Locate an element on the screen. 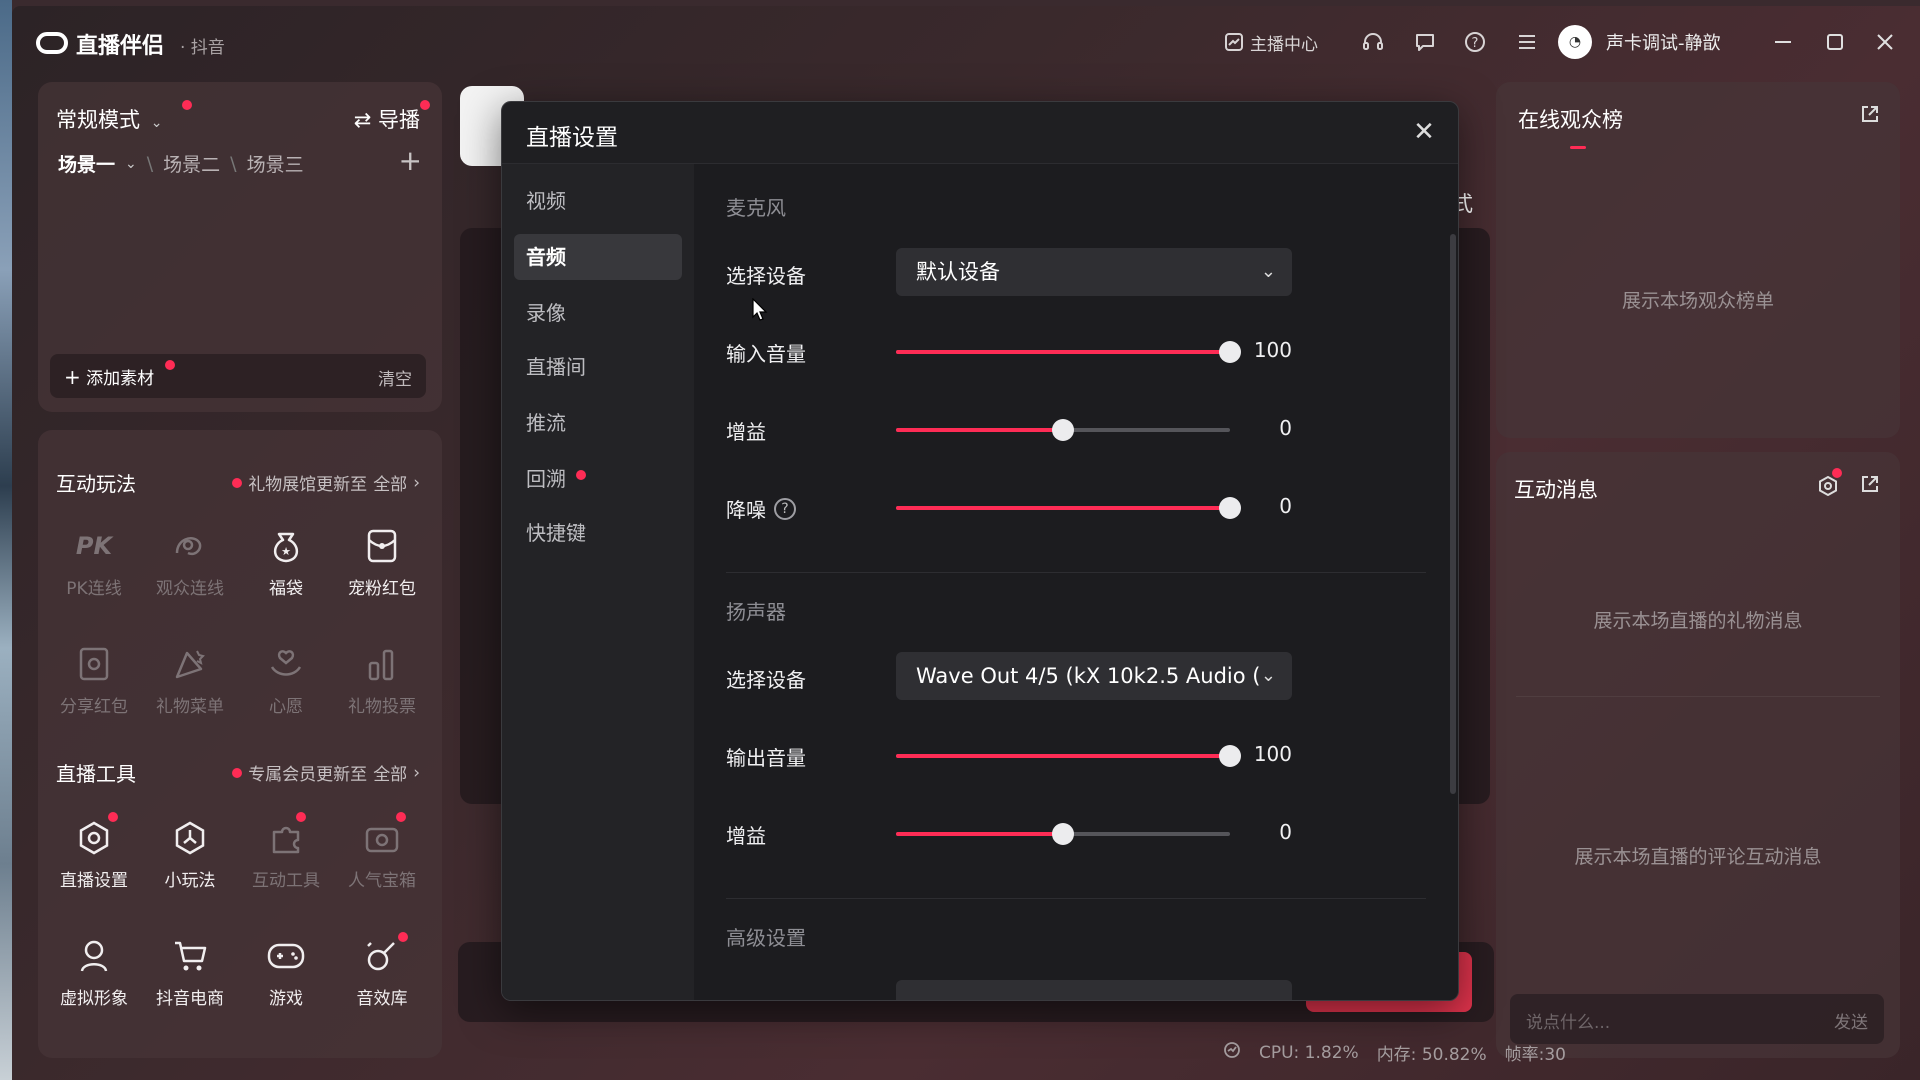 The width and height of the screenshot is (1920, 1080). wish-icon is located at coordinates (286, 664).